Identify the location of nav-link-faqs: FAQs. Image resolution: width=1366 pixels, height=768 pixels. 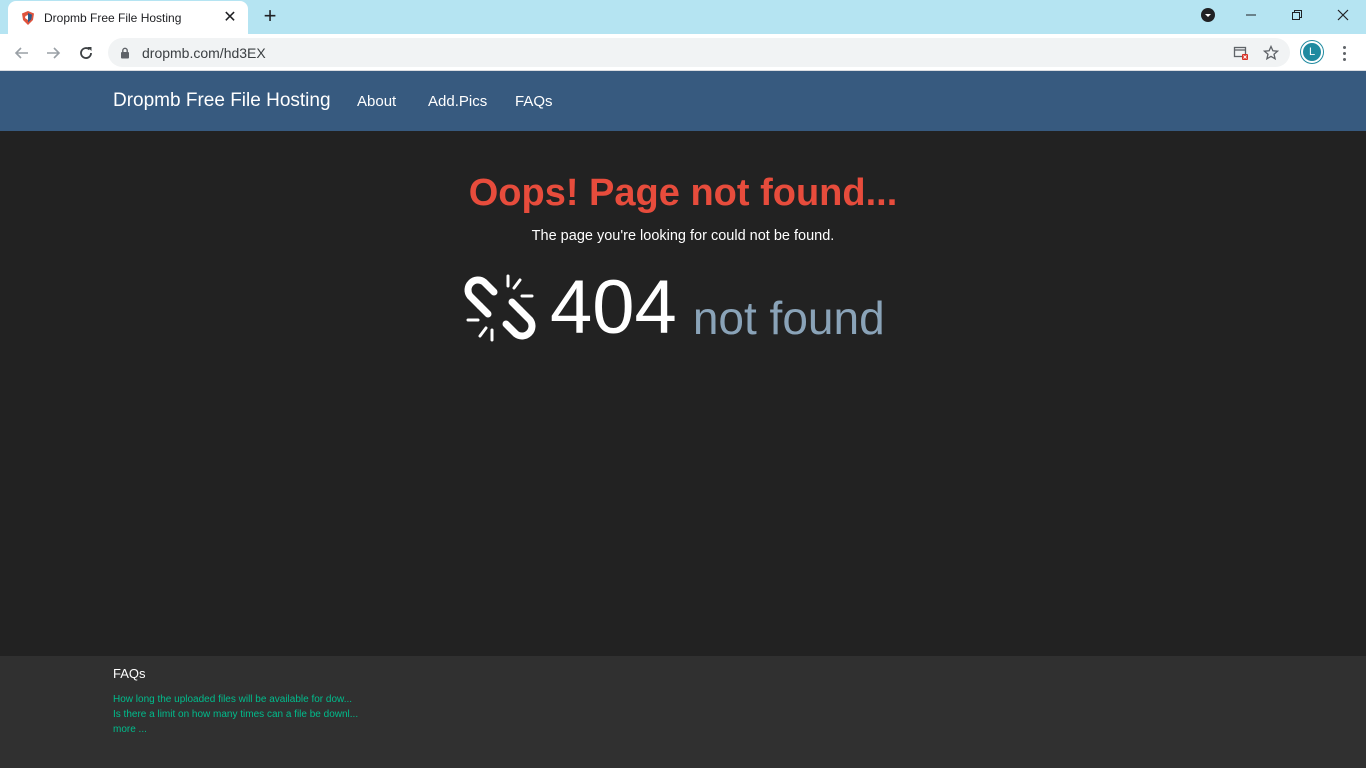
(534, 101).